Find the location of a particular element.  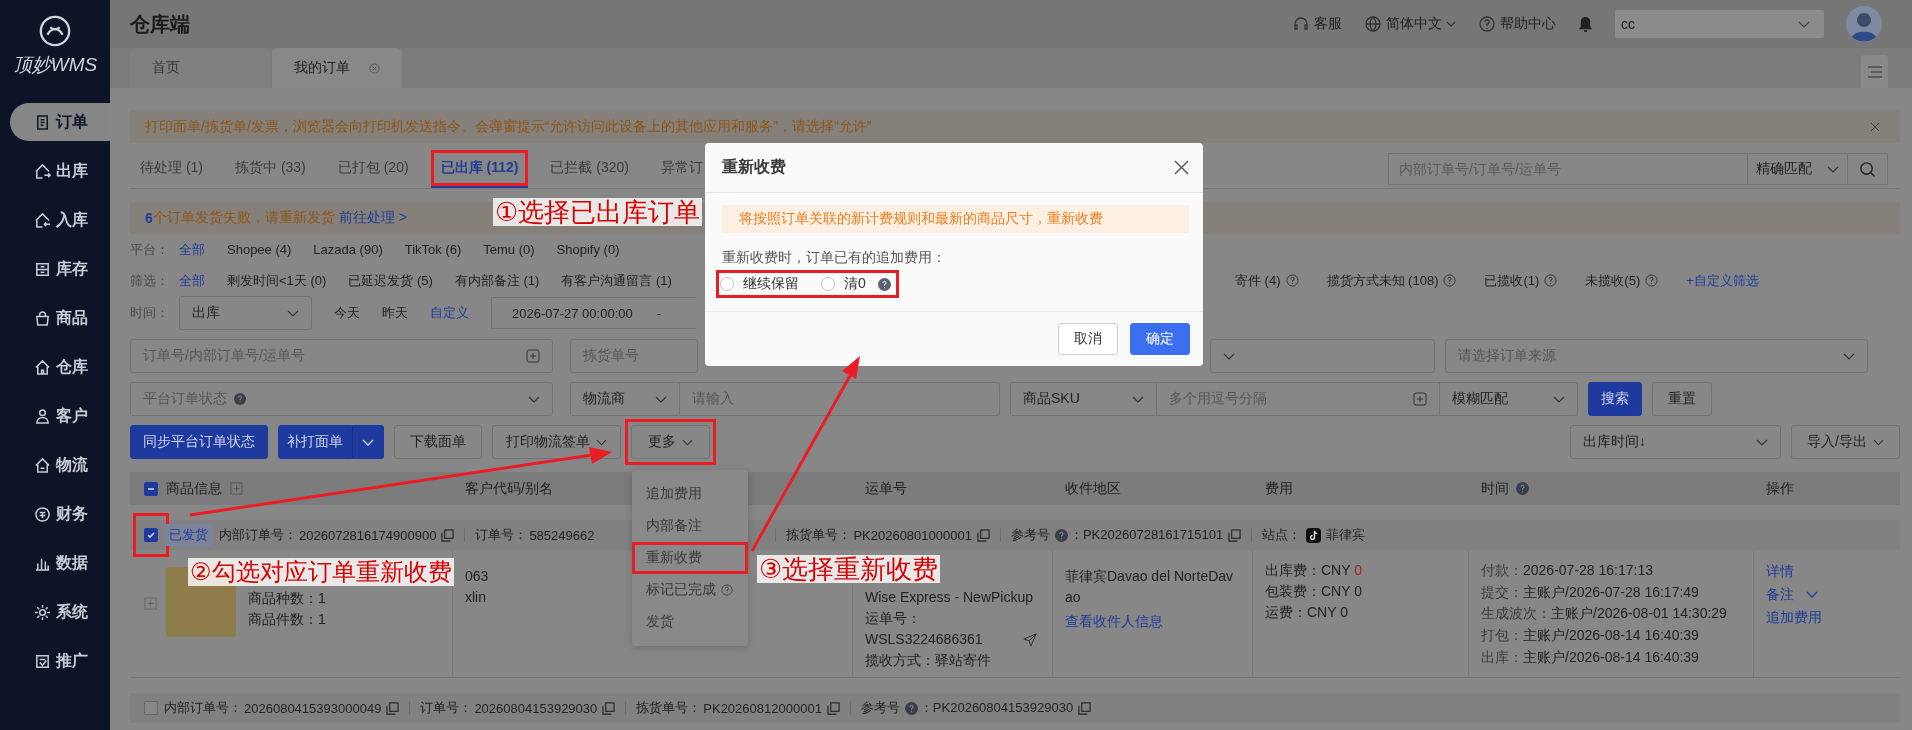

filter-option: 寄件 (4) is located at coordinates (1267, 280).